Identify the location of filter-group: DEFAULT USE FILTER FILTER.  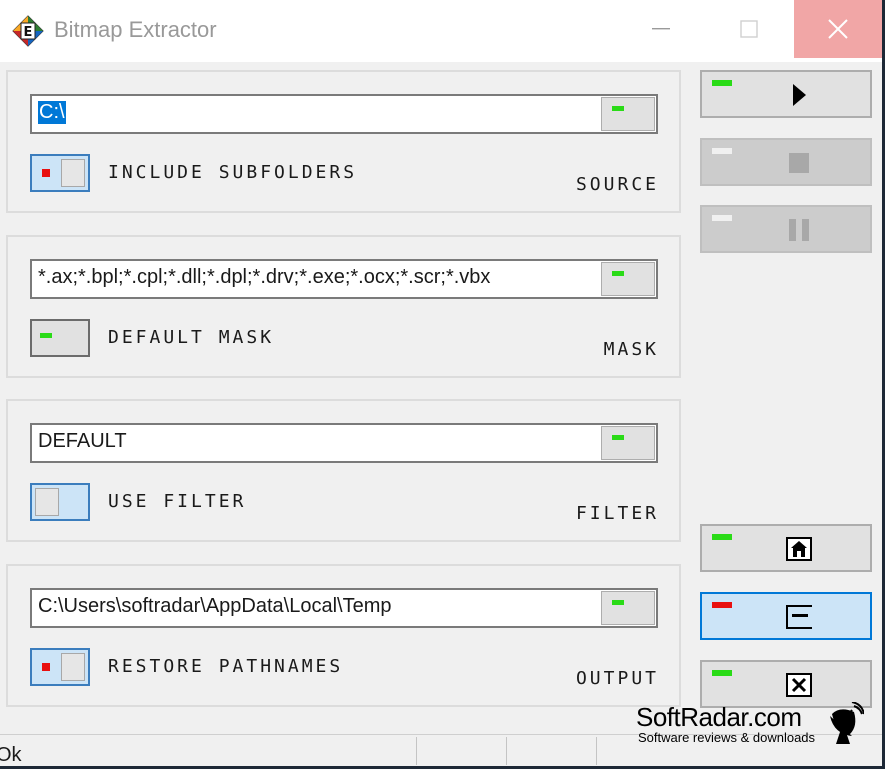
(343, 470).